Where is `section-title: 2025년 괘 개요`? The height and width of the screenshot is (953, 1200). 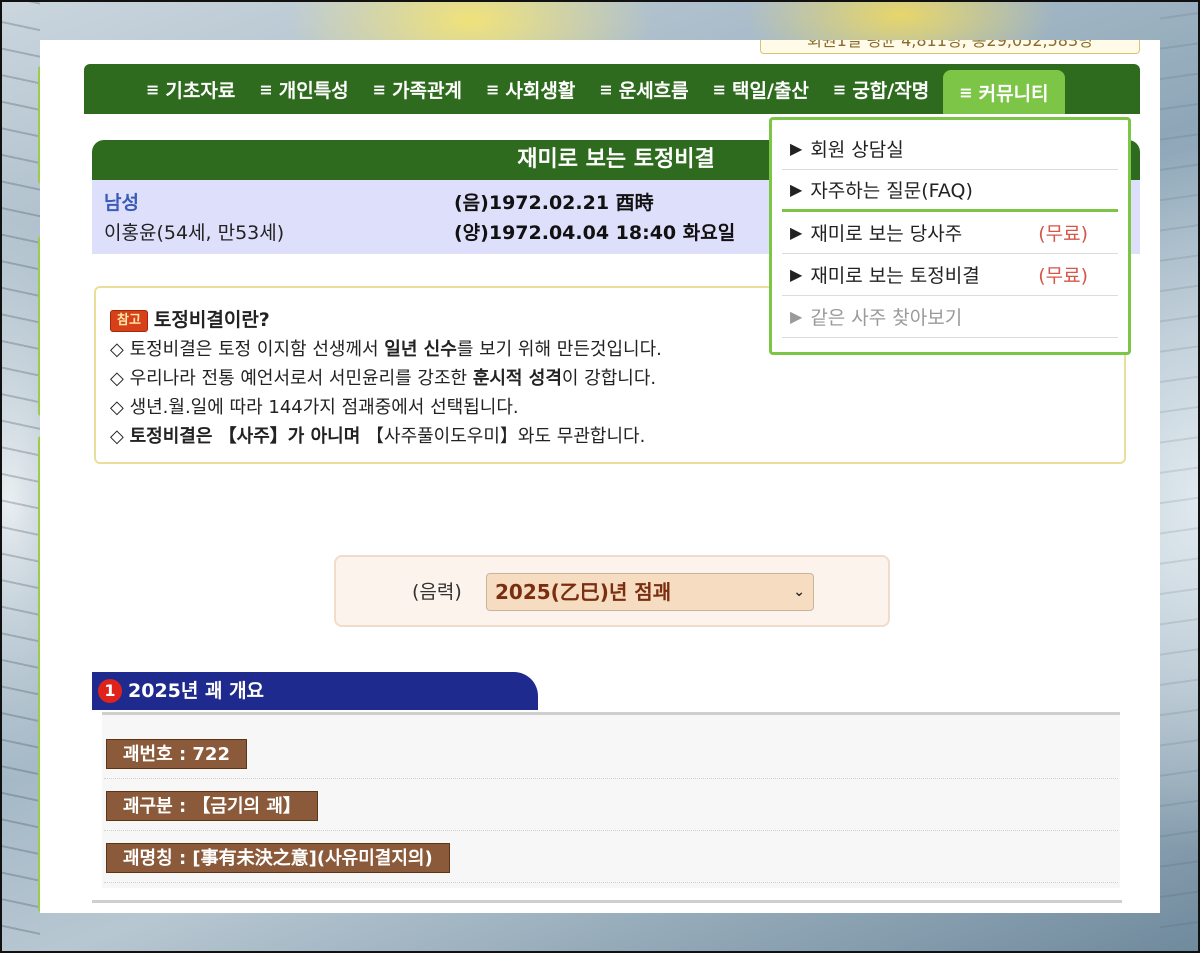 section-title: 2025년 괘 개요 is located at coordinates (196, 691).